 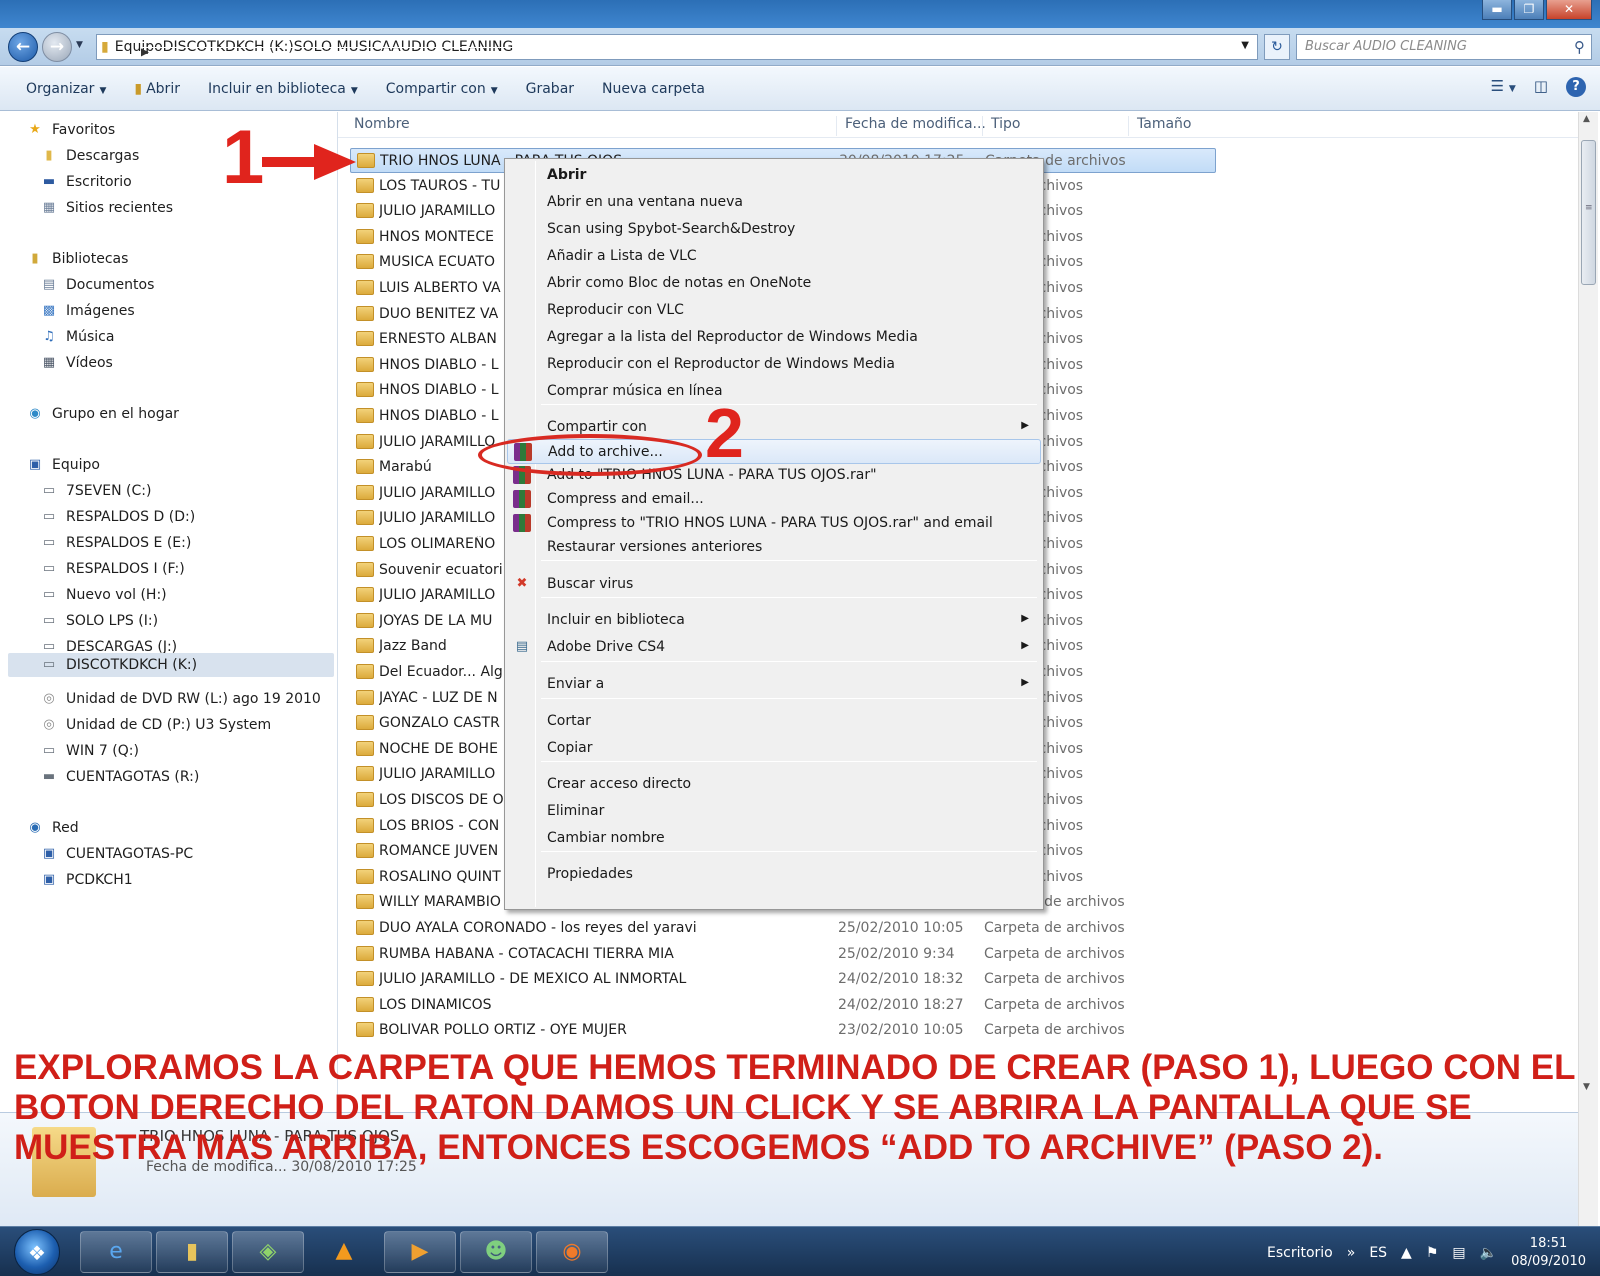 What do you see at coordinates (63, 465) in the screenshot?
I see `nav-computer: ▣ Equipo` at bounding box center [63, 465].